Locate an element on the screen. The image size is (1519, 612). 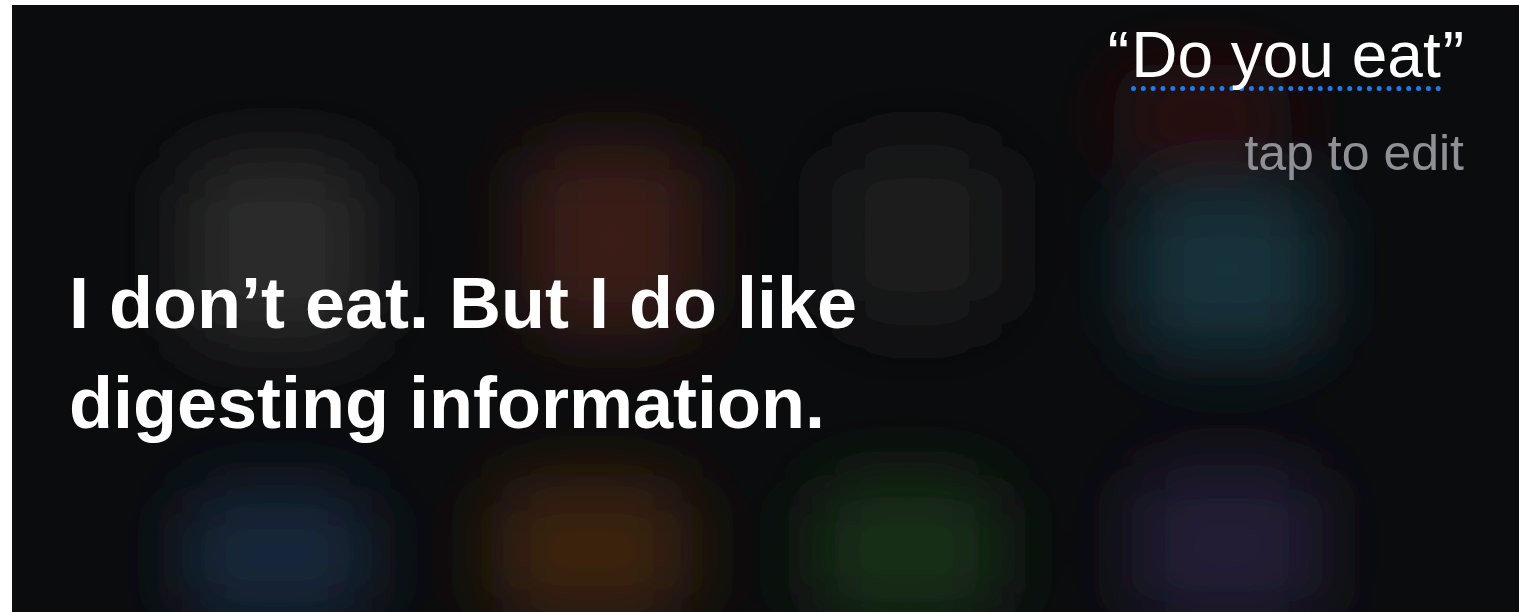
quote-mark: “ is located at coordinates (1118, 55).